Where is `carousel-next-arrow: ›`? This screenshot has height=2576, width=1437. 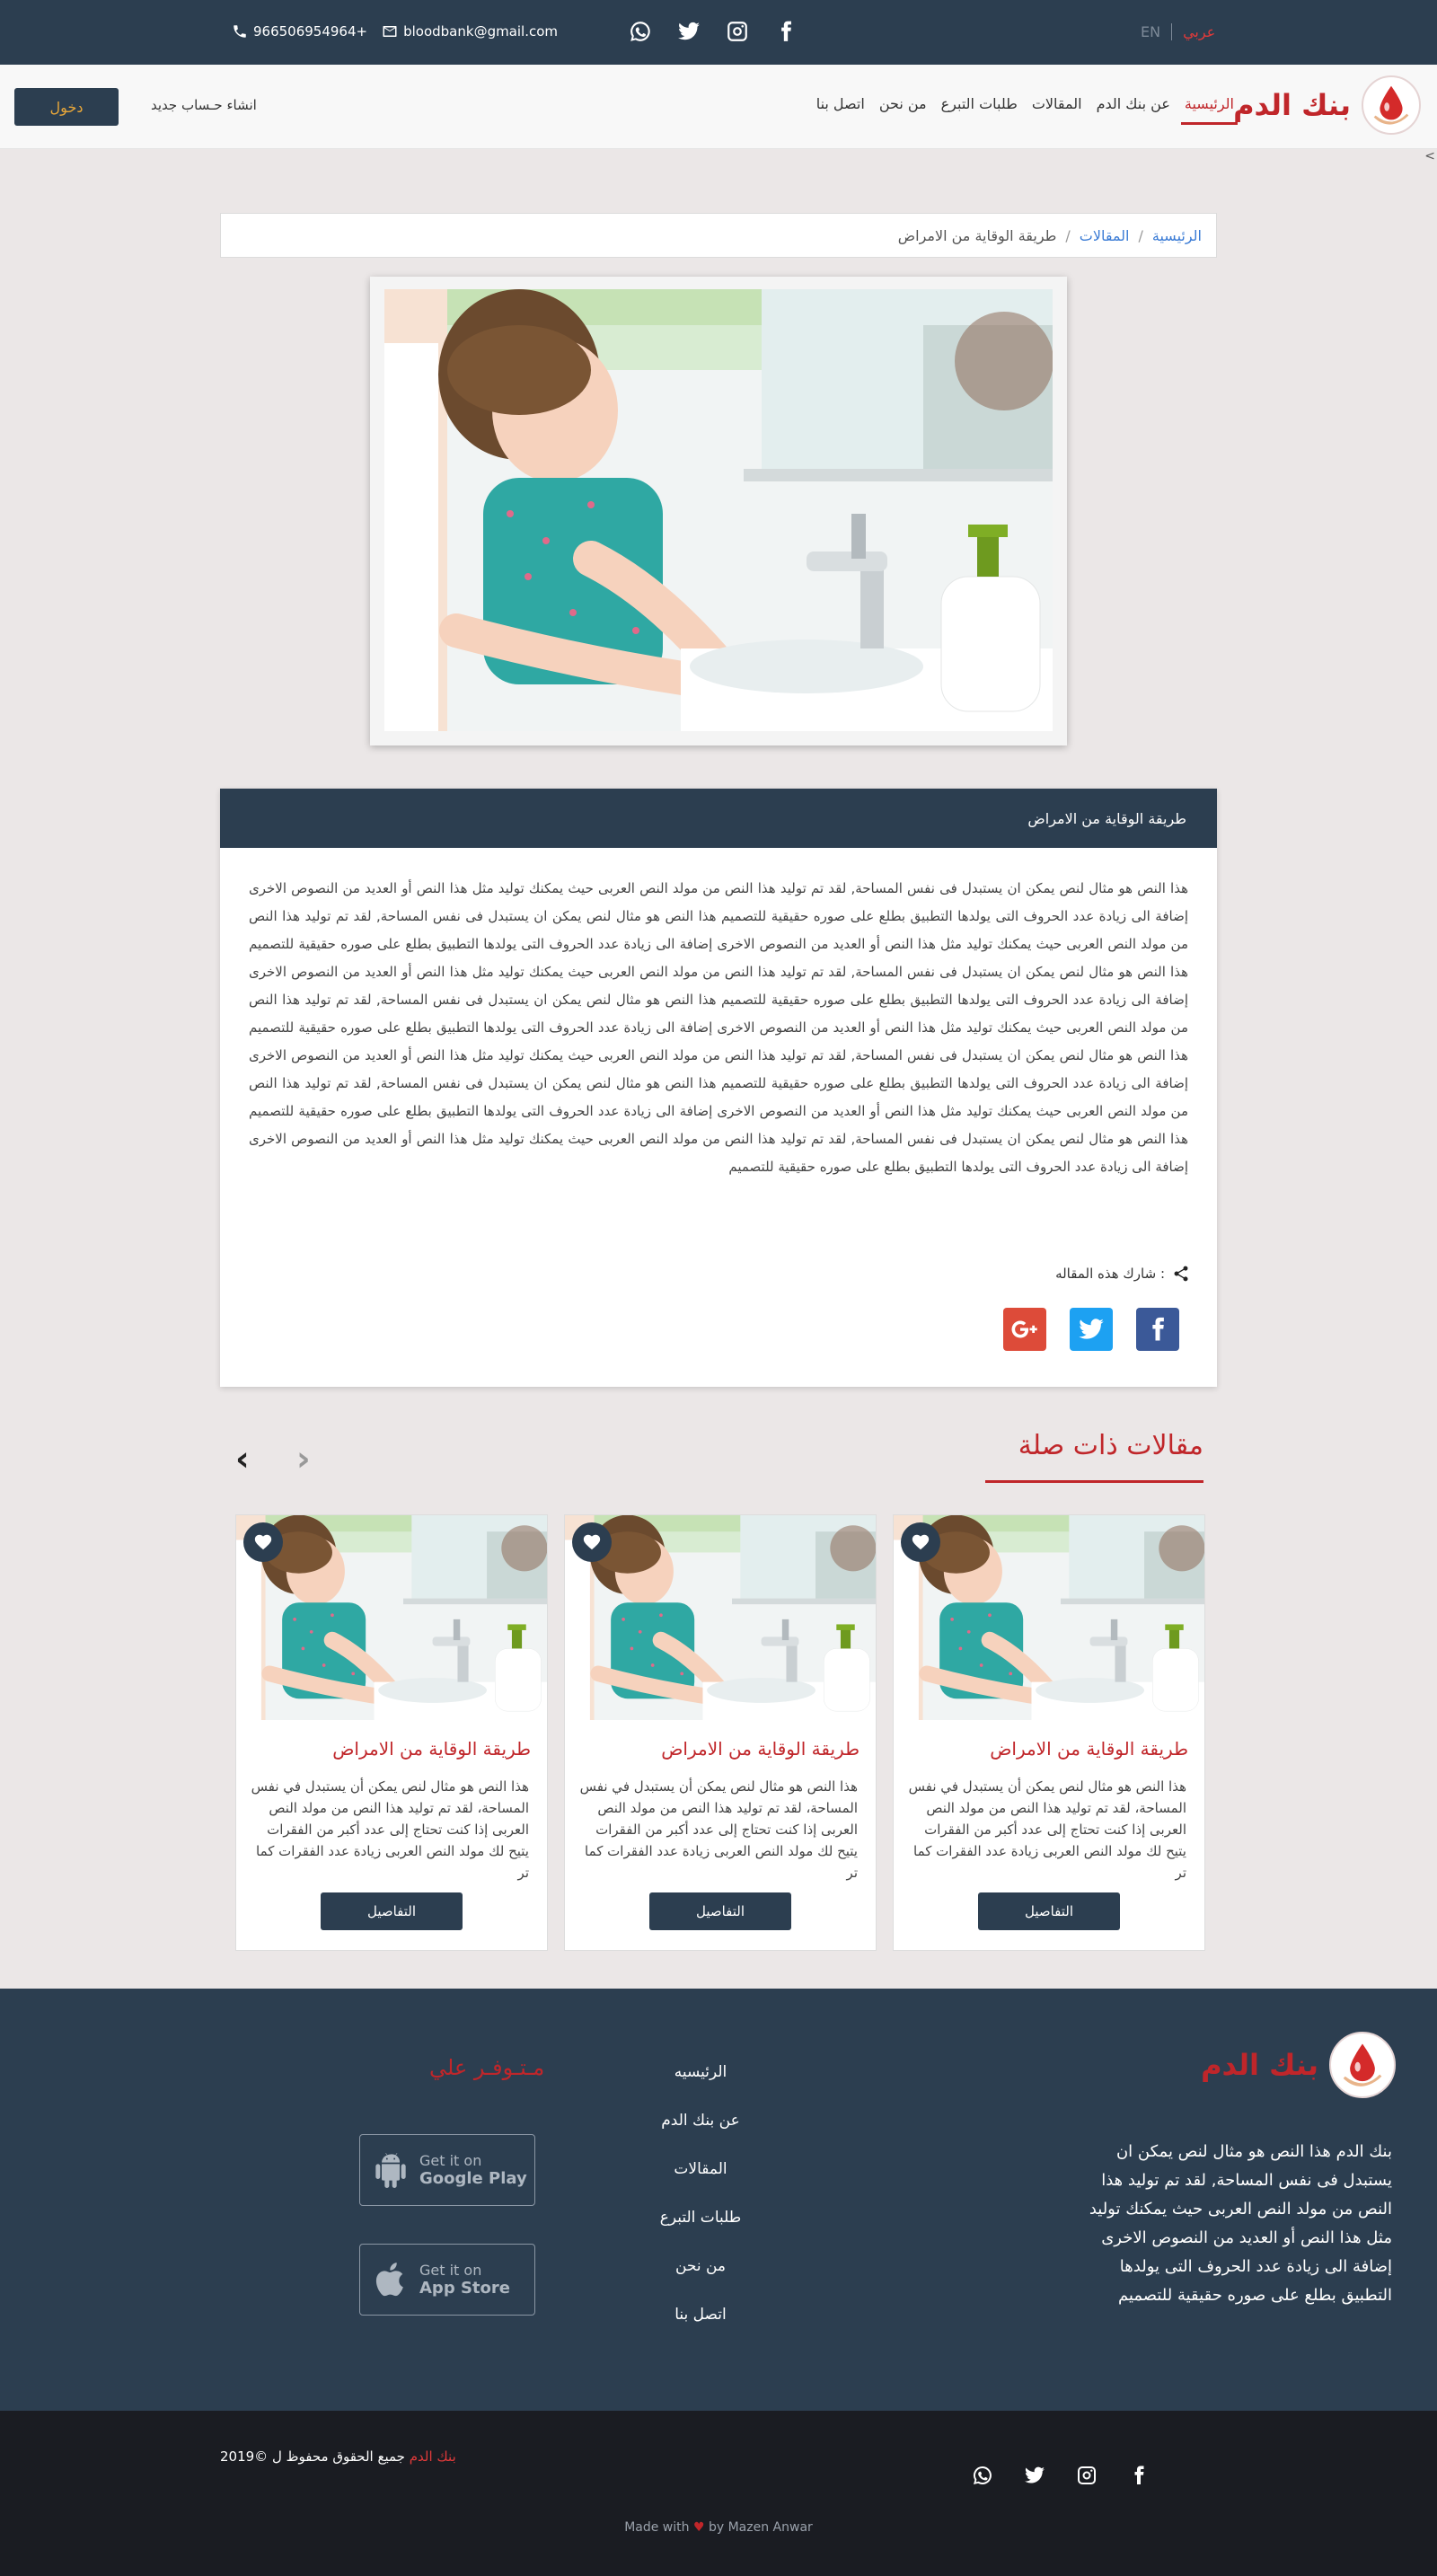
carousel-next-arrow: › is located at coordinates (303, 1458).